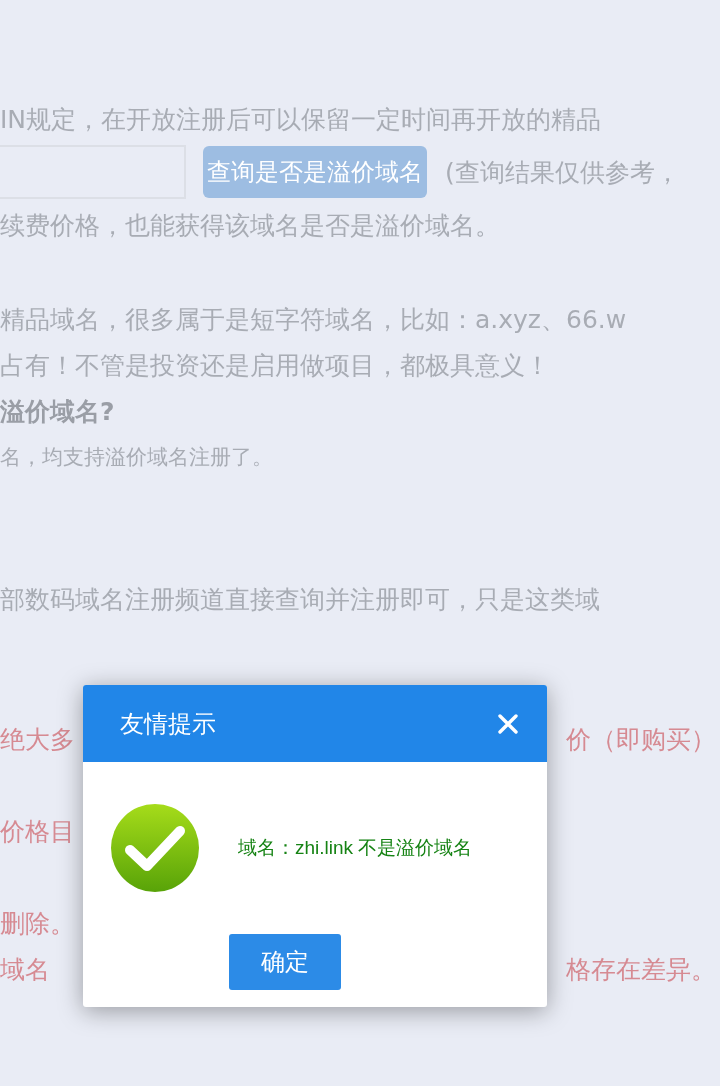 The image size is (720, 1086). What do you see at coordinates (136, 457) in the screenshot?
I see `paragraph-text: 名，均支持溢价域名注册了。` at bounding box center [136, 457].